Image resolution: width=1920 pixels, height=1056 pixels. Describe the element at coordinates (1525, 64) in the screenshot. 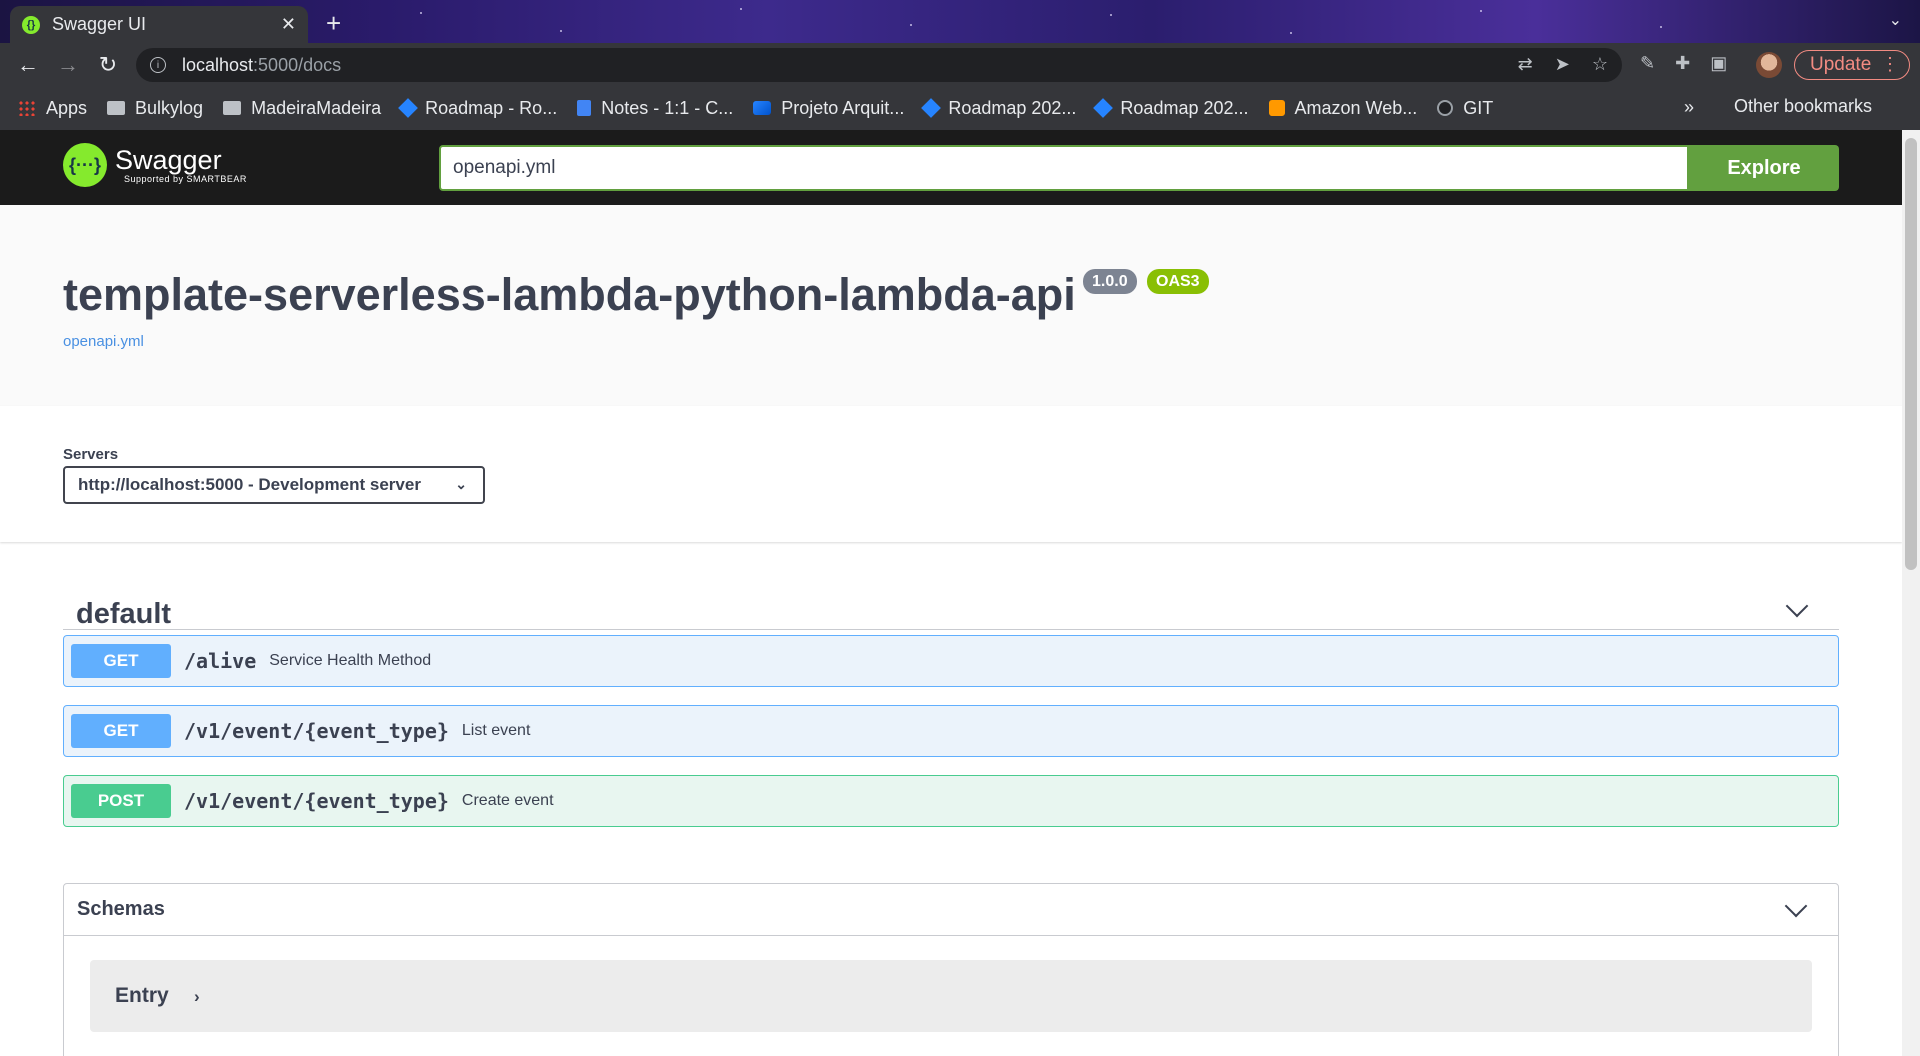

I see `translate-icon: ⇄` at that location.